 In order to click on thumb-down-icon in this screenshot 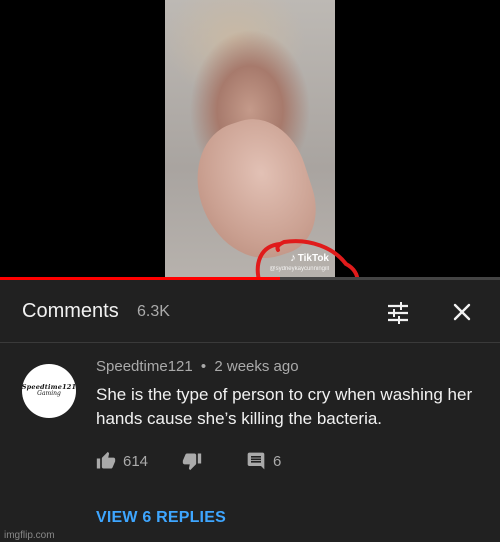, I will do `click(192, 462)`.